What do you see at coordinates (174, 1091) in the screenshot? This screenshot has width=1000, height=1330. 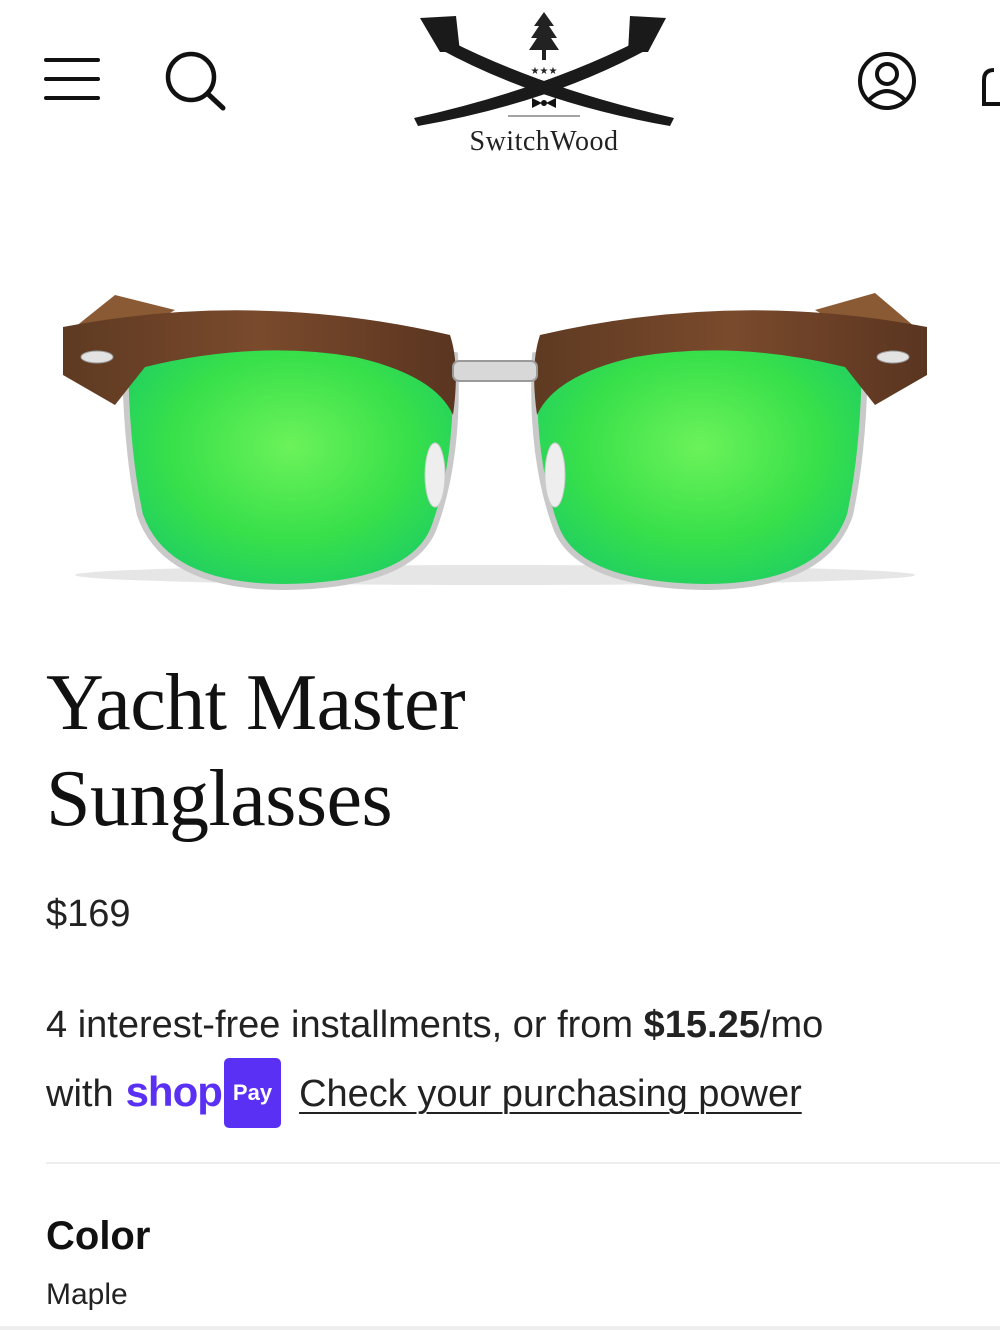 I see `shop-pay-logo: shop` at bounding box center [174, 1091].